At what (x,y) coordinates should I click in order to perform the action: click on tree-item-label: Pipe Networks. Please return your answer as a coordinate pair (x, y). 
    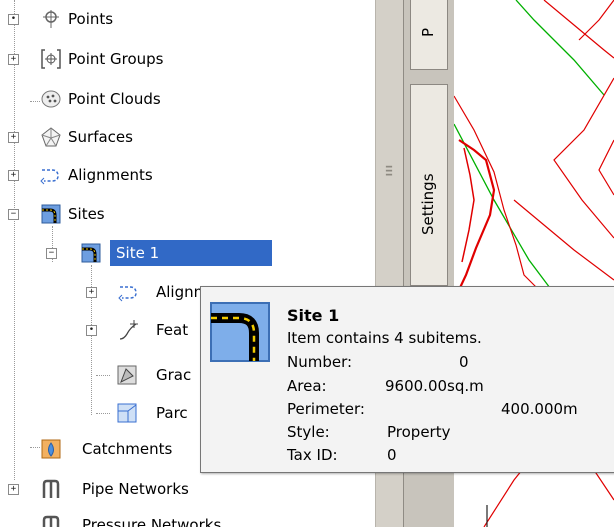
    Looking at the image, I should click on (135, 489).